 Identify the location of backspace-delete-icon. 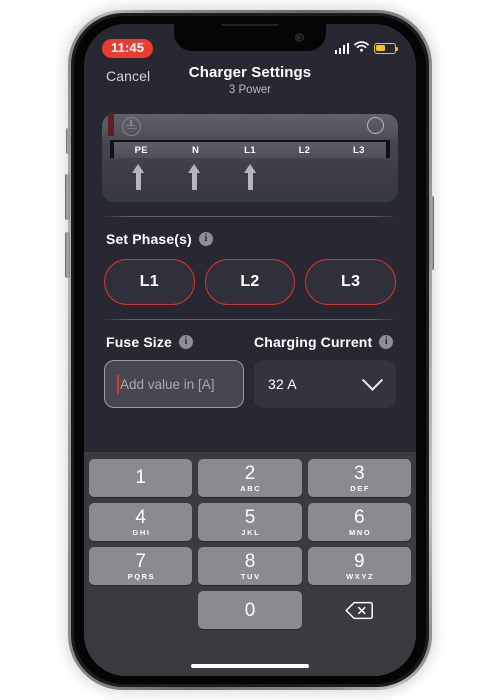
(359, 610).